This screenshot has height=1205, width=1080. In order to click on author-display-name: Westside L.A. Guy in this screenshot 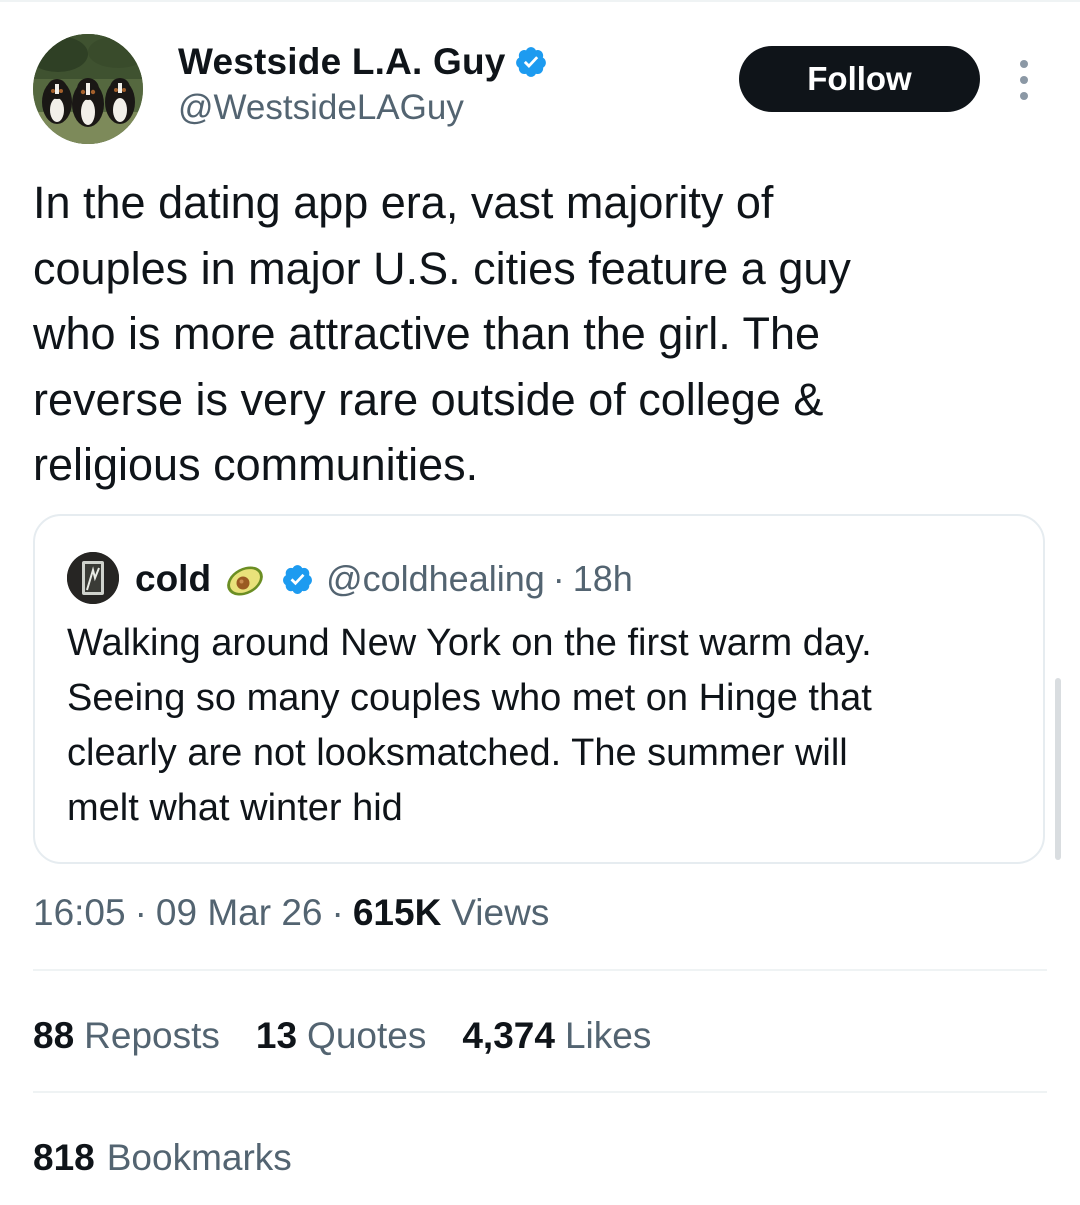, I will do `click(342, 62)`.